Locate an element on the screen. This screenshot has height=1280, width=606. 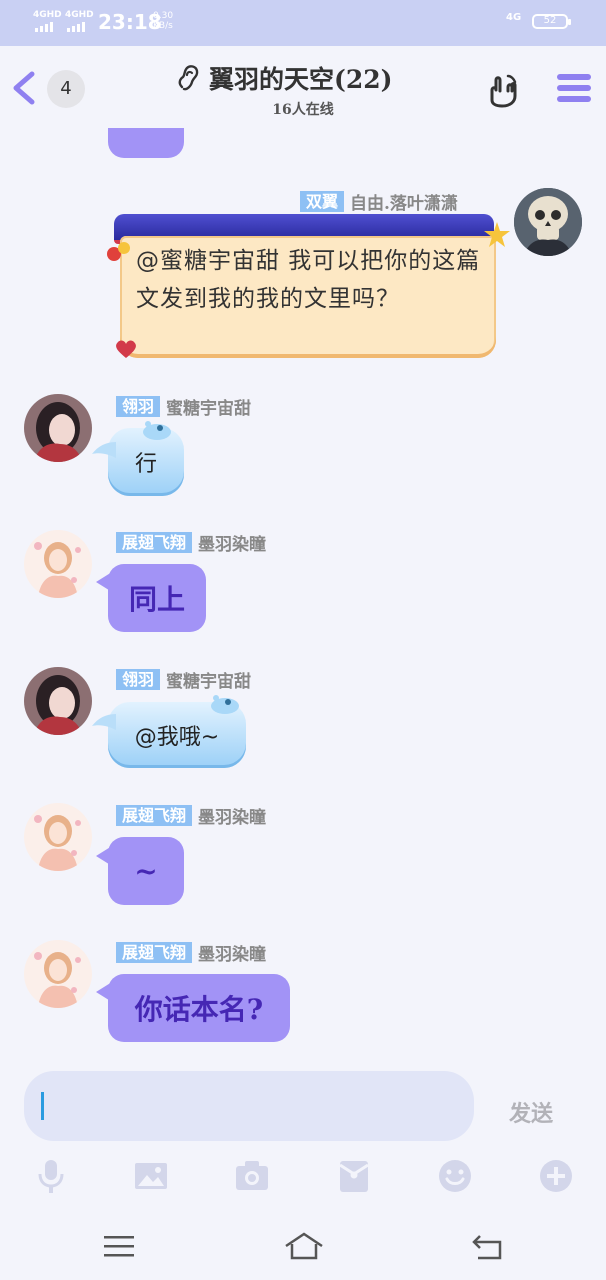
signal-bars-2-icon is located at coordinates (76, 27).